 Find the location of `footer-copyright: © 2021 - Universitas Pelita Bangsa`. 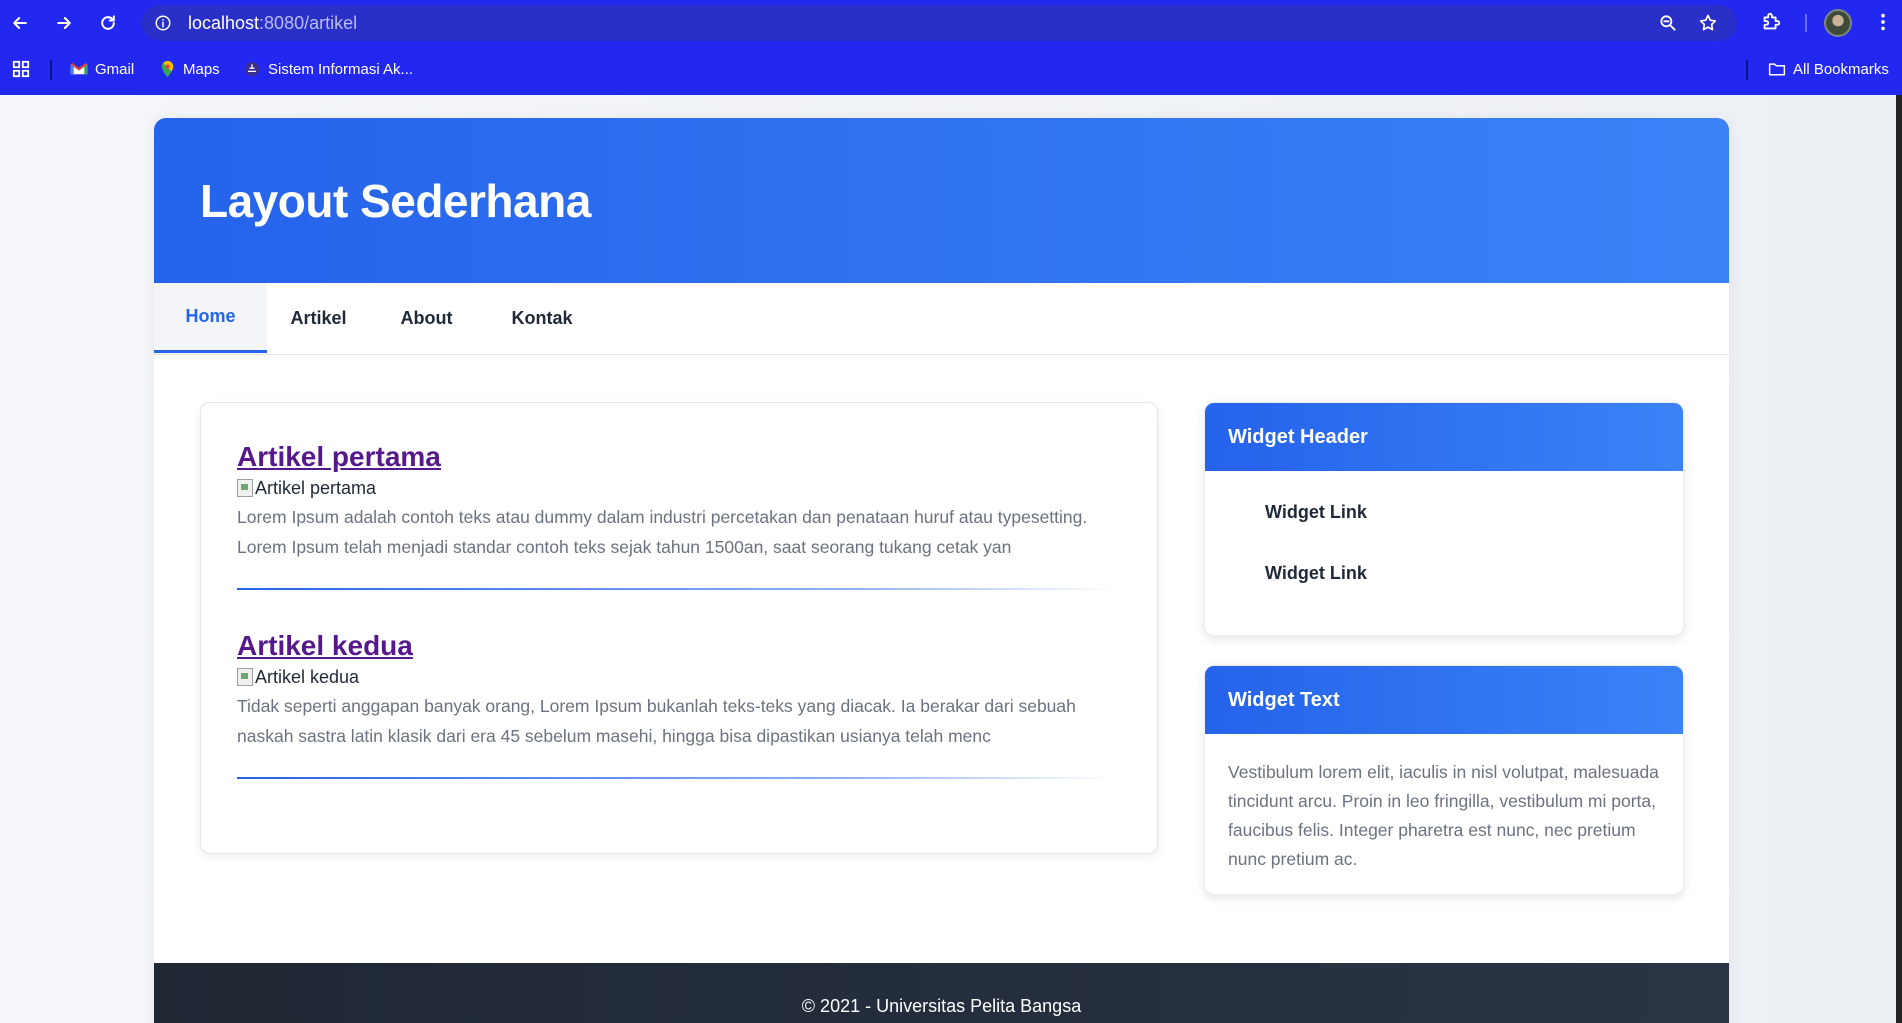

footer-copyright: © 2021 - Universitas Pelita Bangsa is located at coordinates (941, 1006).